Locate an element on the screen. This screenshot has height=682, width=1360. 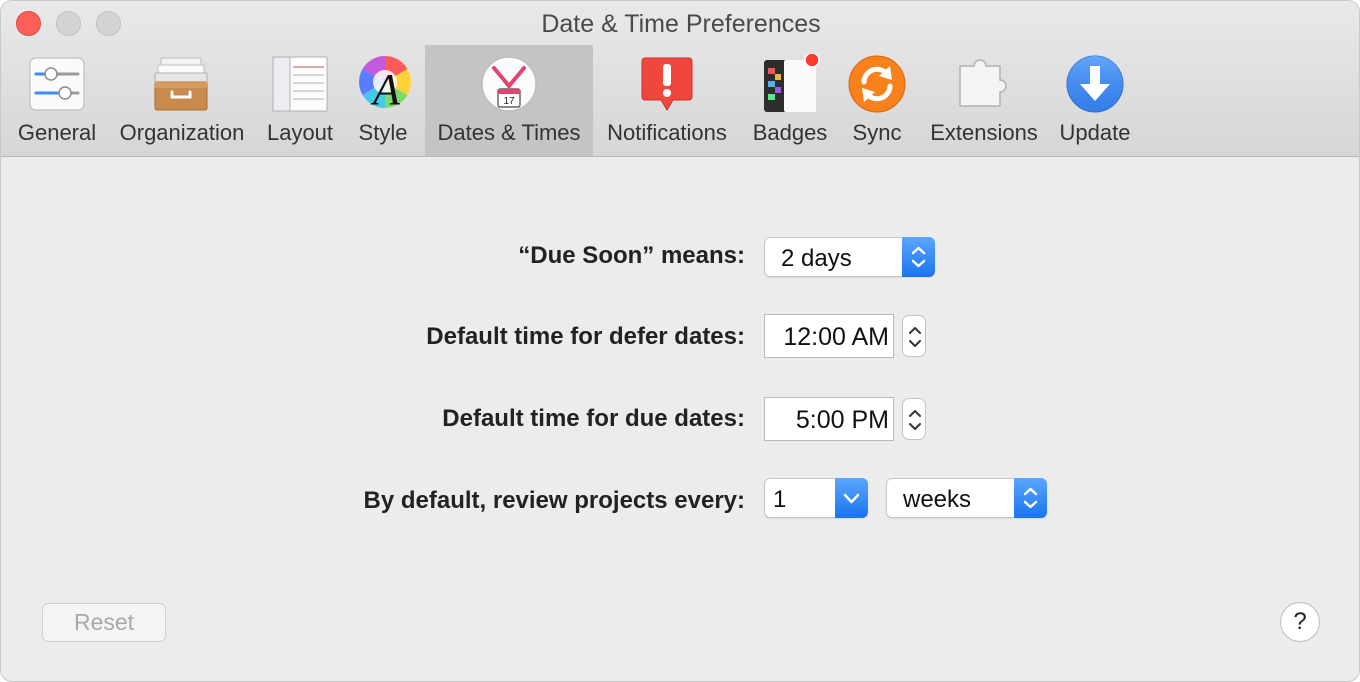
review-interval-label: By default, review projects every: is located at coordinates (554, 500).